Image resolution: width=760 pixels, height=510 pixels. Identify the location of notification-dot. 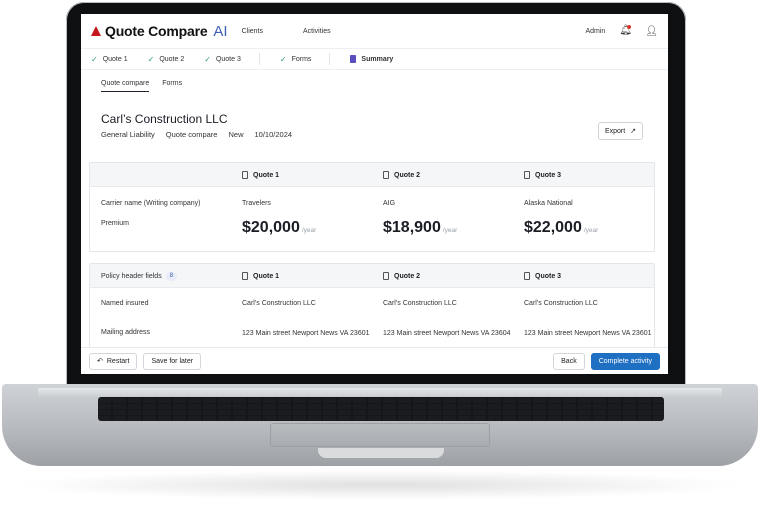
(629, 27).